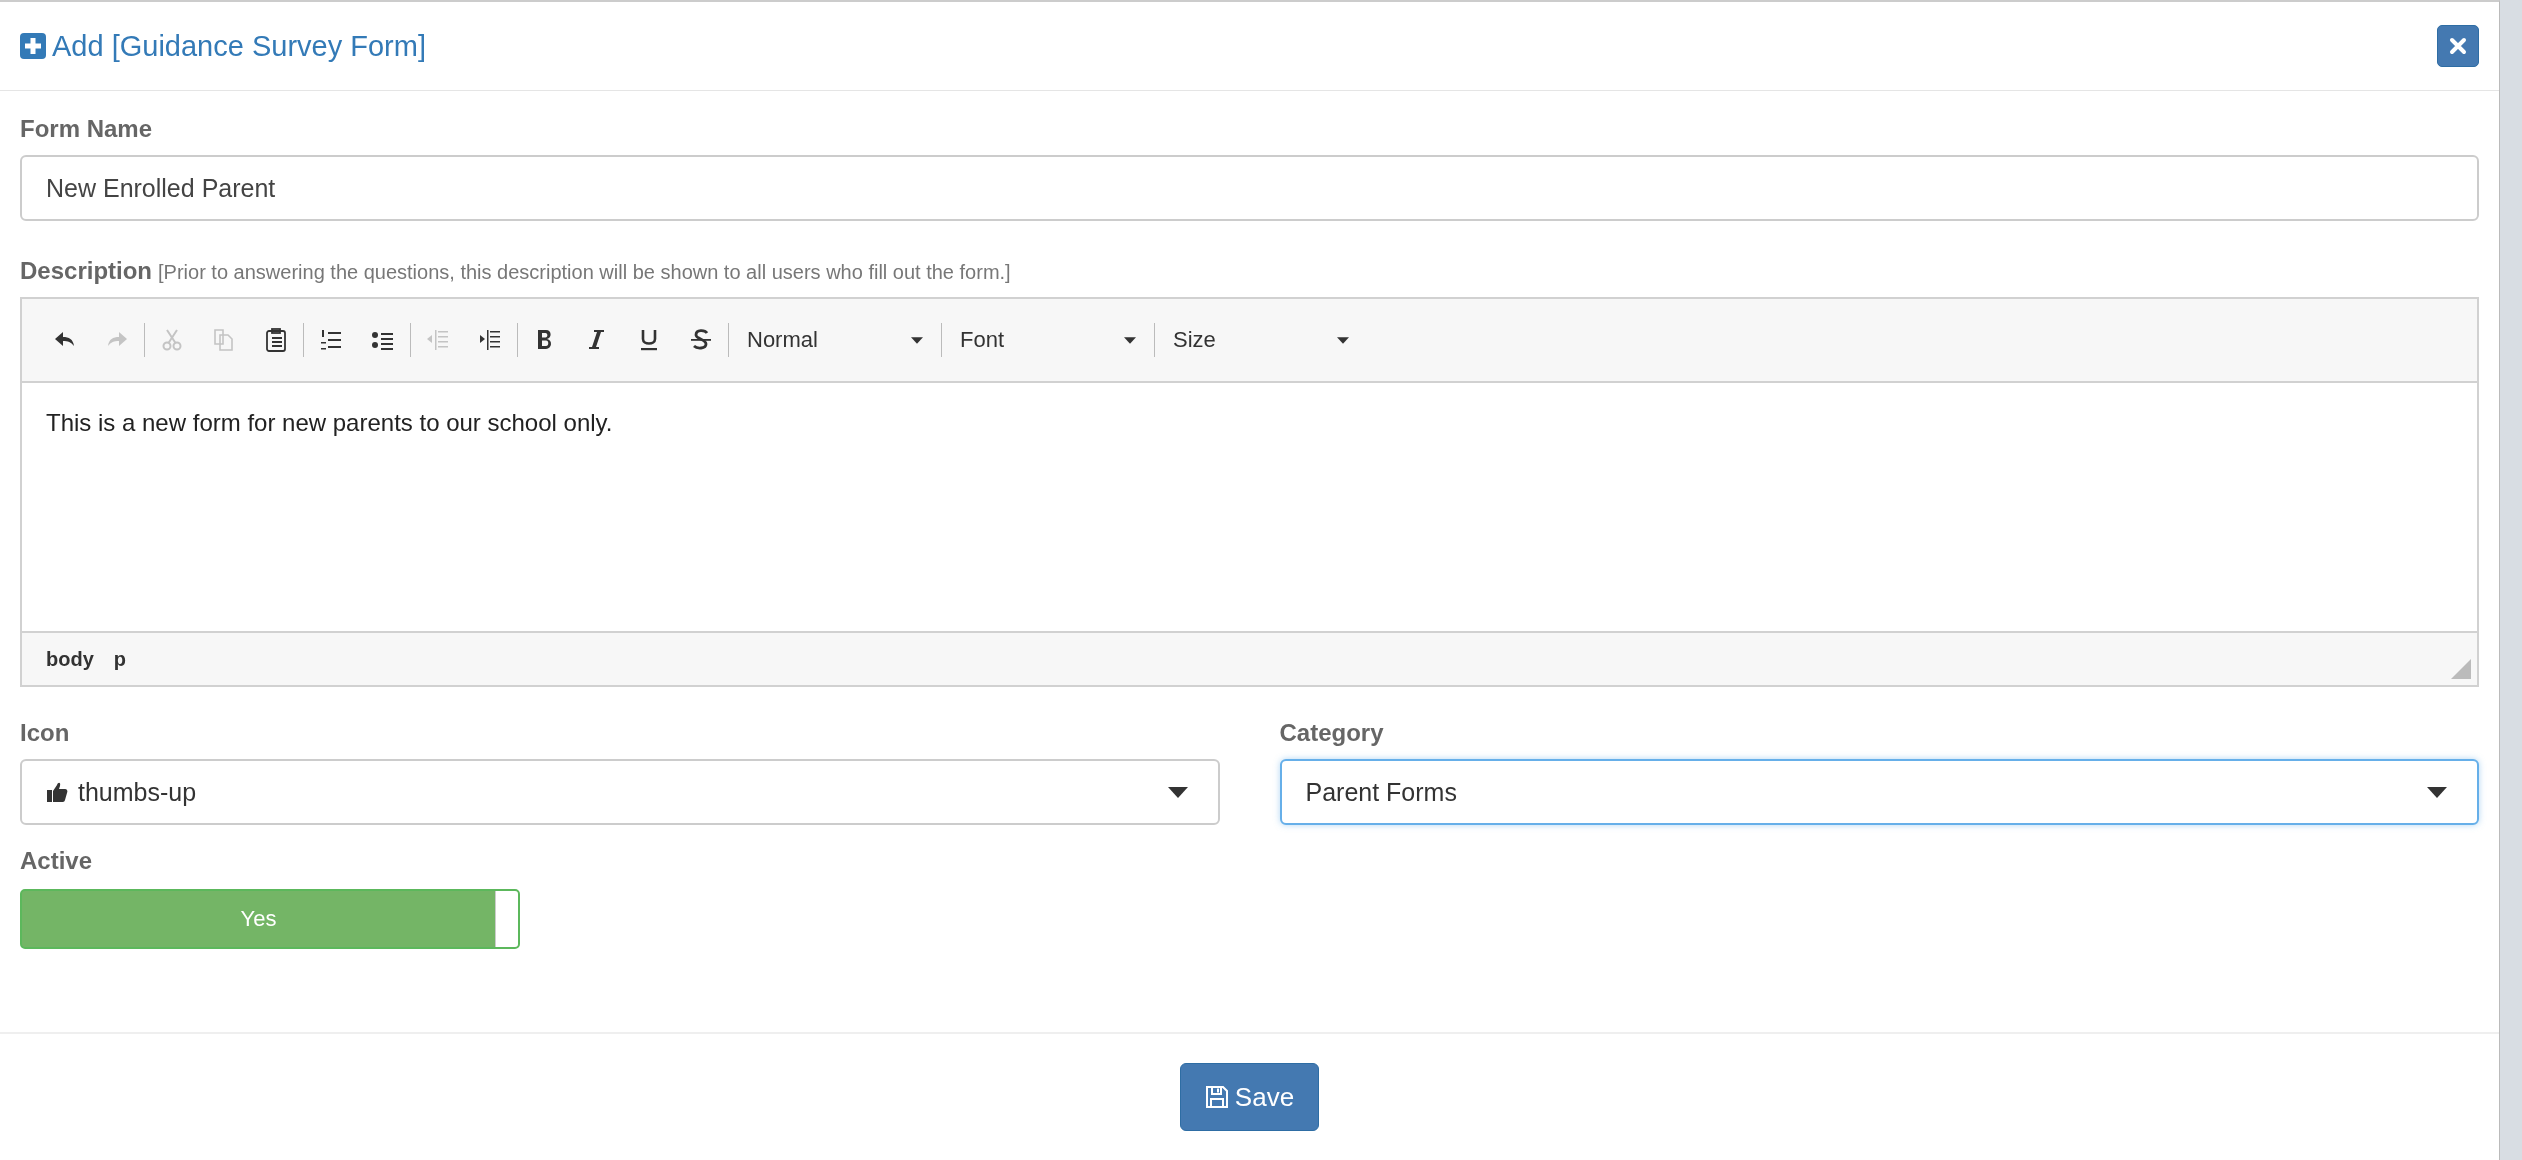 This screenshot has width=2522, height=1160. I want to click on form-name-field: New Enrolled Parent, so click(1249, 188).